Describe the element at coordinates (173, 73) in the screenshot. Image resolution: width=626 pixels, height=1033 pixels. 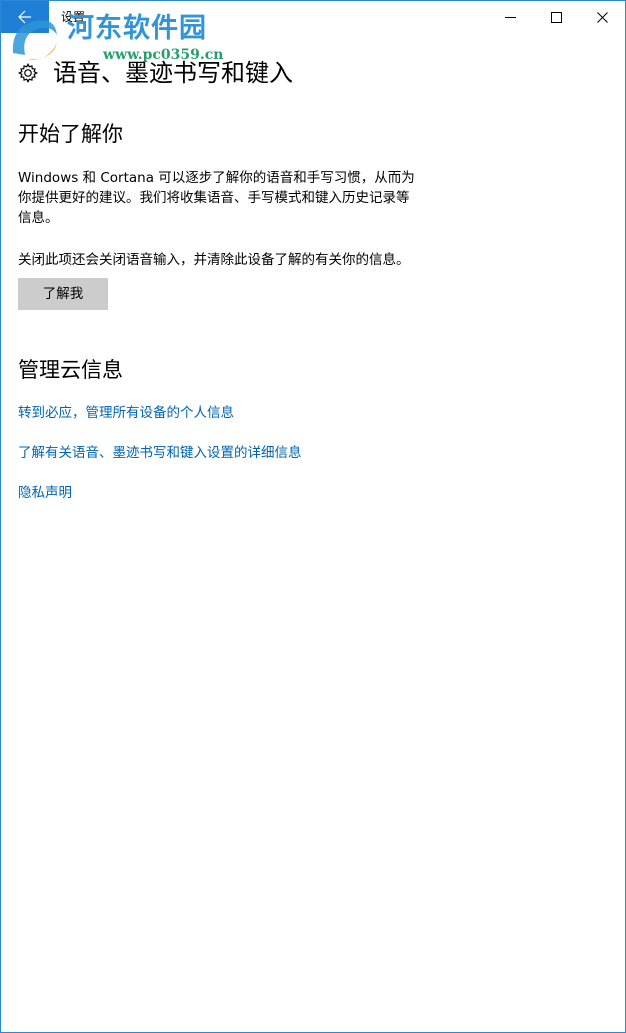
I see `page-title: 语音、墨迹书写和键入` at that location.